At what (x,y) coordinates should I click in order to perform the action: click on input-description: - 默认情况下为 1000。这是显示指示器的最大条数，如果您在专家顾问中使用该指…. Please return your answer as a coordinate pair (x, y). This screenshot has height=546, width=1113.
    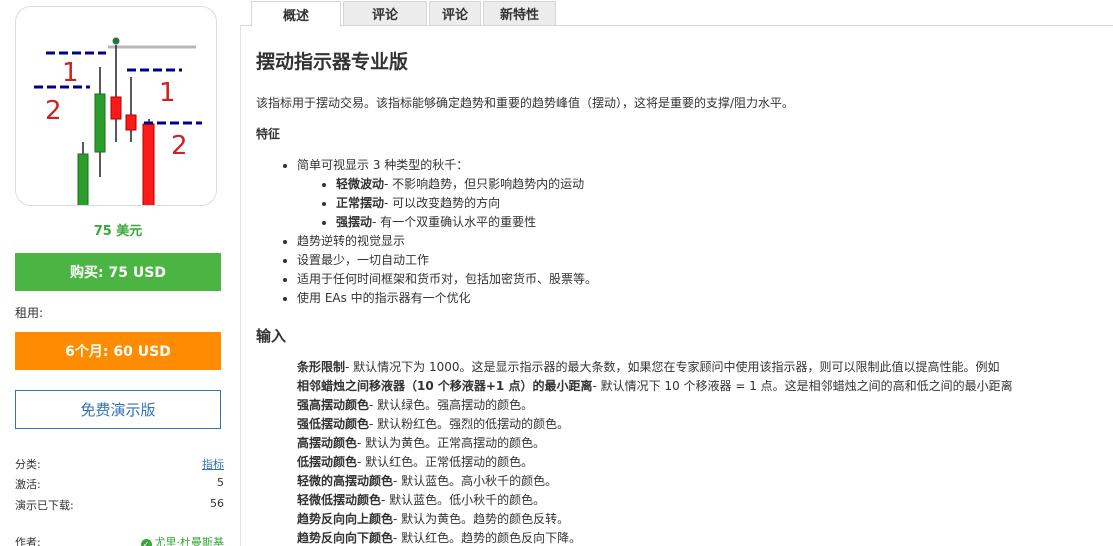
    Looking at the image, I should click on (672, 367).